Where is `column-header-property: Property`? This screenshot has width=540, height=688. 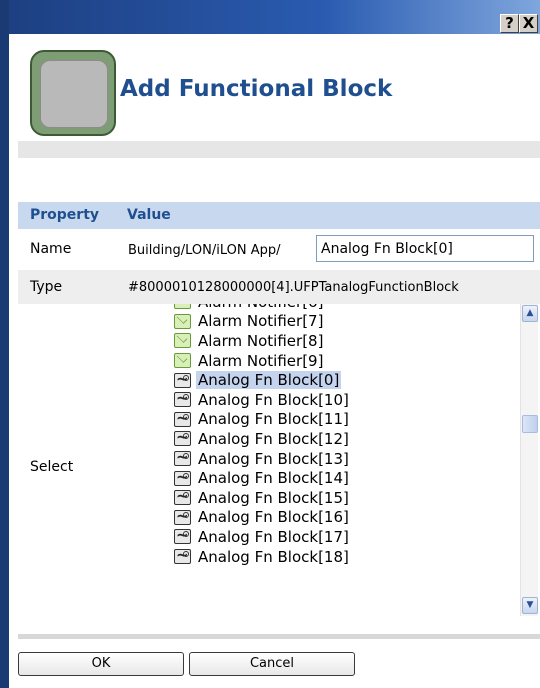
column-header-property: Property is located at coordinates (65, 215).